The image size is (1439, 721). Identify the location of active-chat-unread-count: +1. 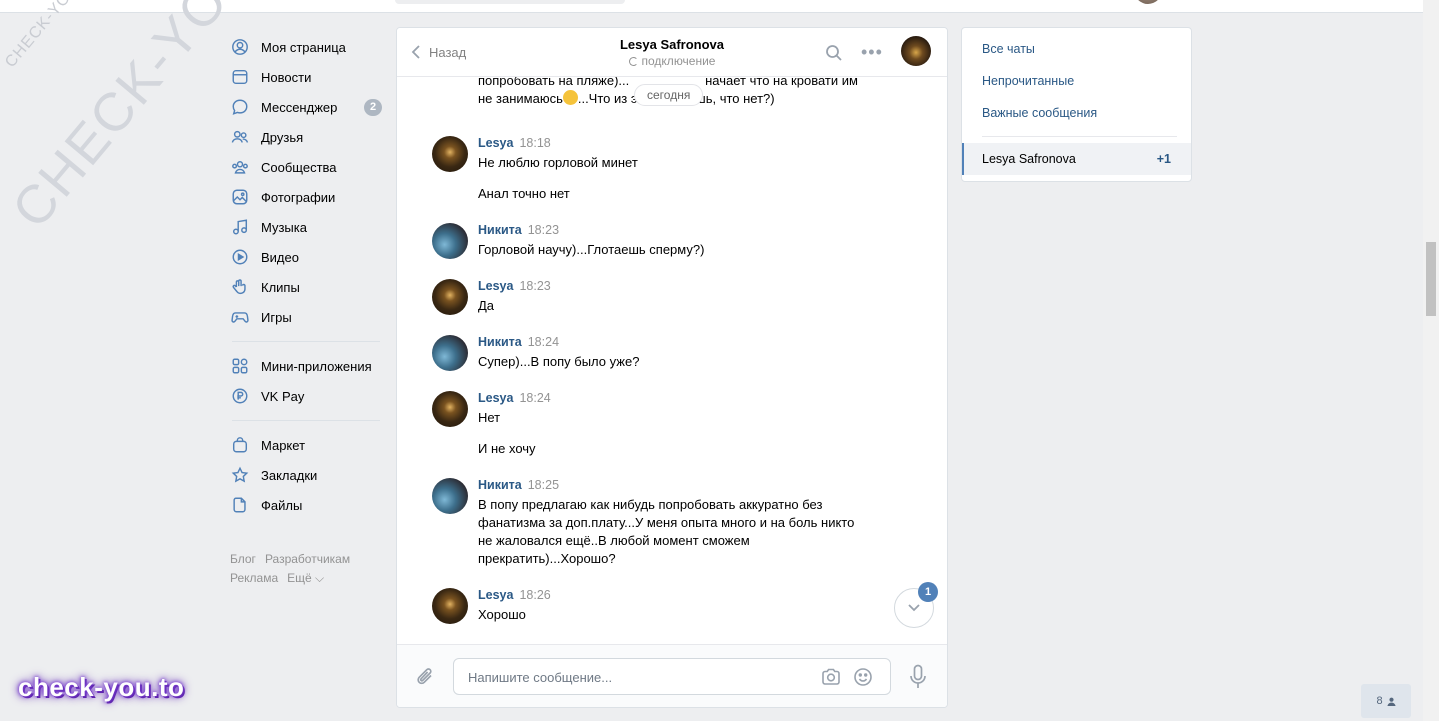
(1163, 159).